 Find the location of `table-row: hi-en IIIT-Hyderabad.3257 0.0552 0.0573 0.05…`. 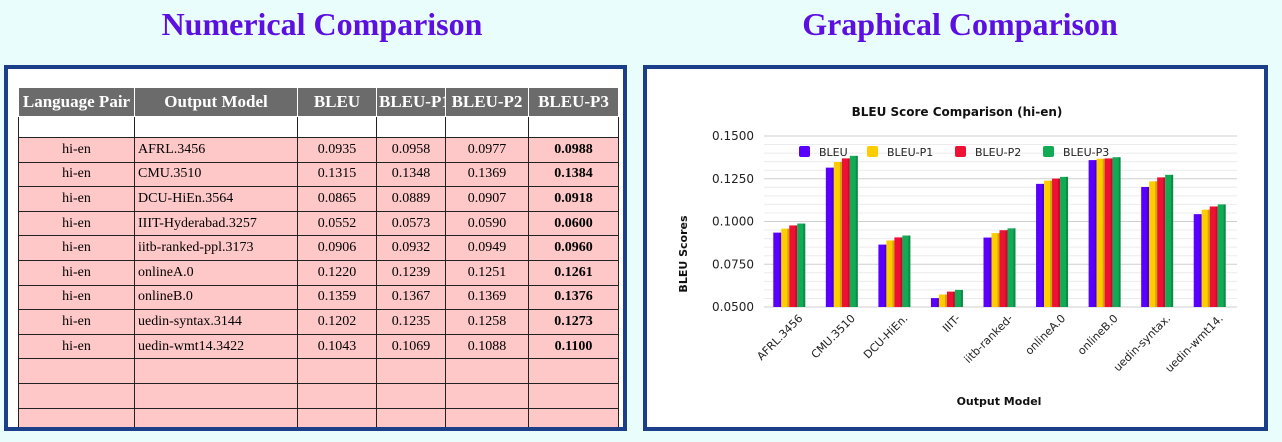

table-row: hi-en IIIT-Hyderabad.3257 0.0552 0.0573 0.05… is located at coordinates (318, 223).